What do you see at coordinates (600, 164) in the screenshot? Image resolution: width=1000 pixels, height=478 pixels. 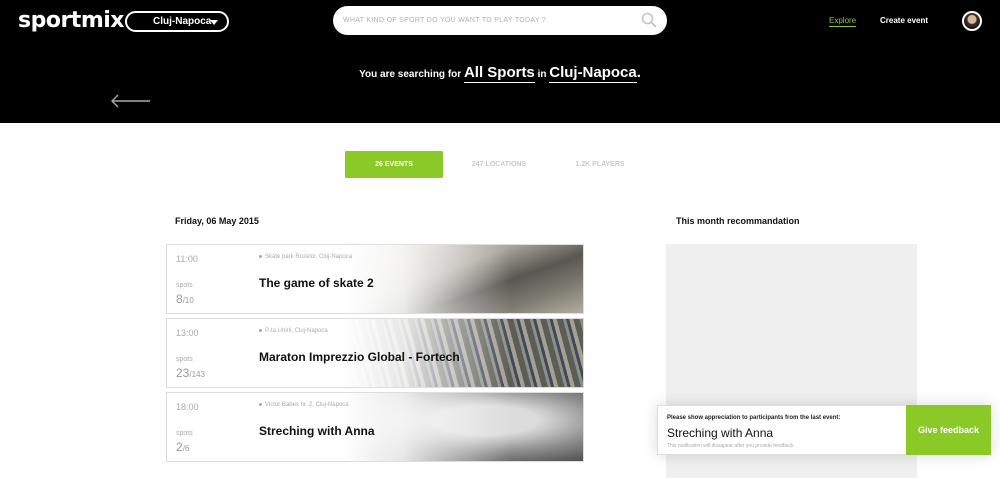 I see `tab-players: 1.2K PLAYERS` at bounding box center [600, 164].